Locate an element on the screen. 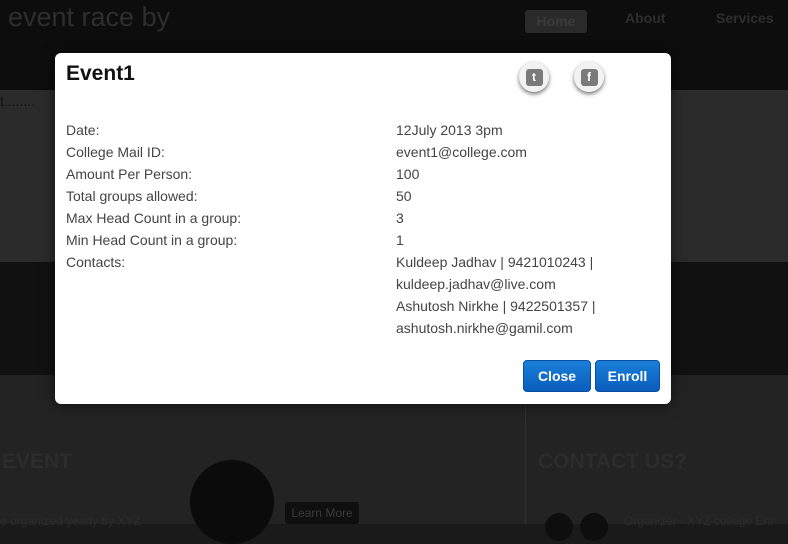 The width and height of the screenshot is (788, 544). twitter-share-button: t is located at coordinates (534, 77).